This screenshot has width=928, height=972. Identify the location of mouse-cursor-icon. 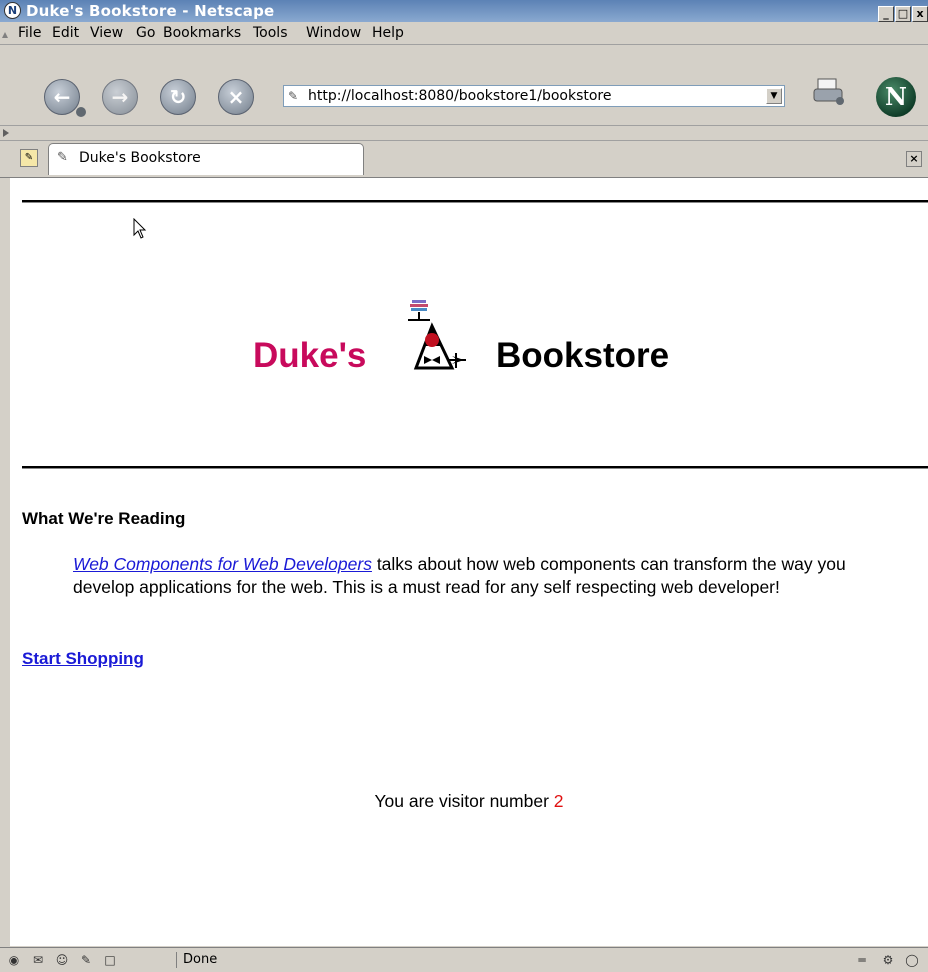
(140, 228).